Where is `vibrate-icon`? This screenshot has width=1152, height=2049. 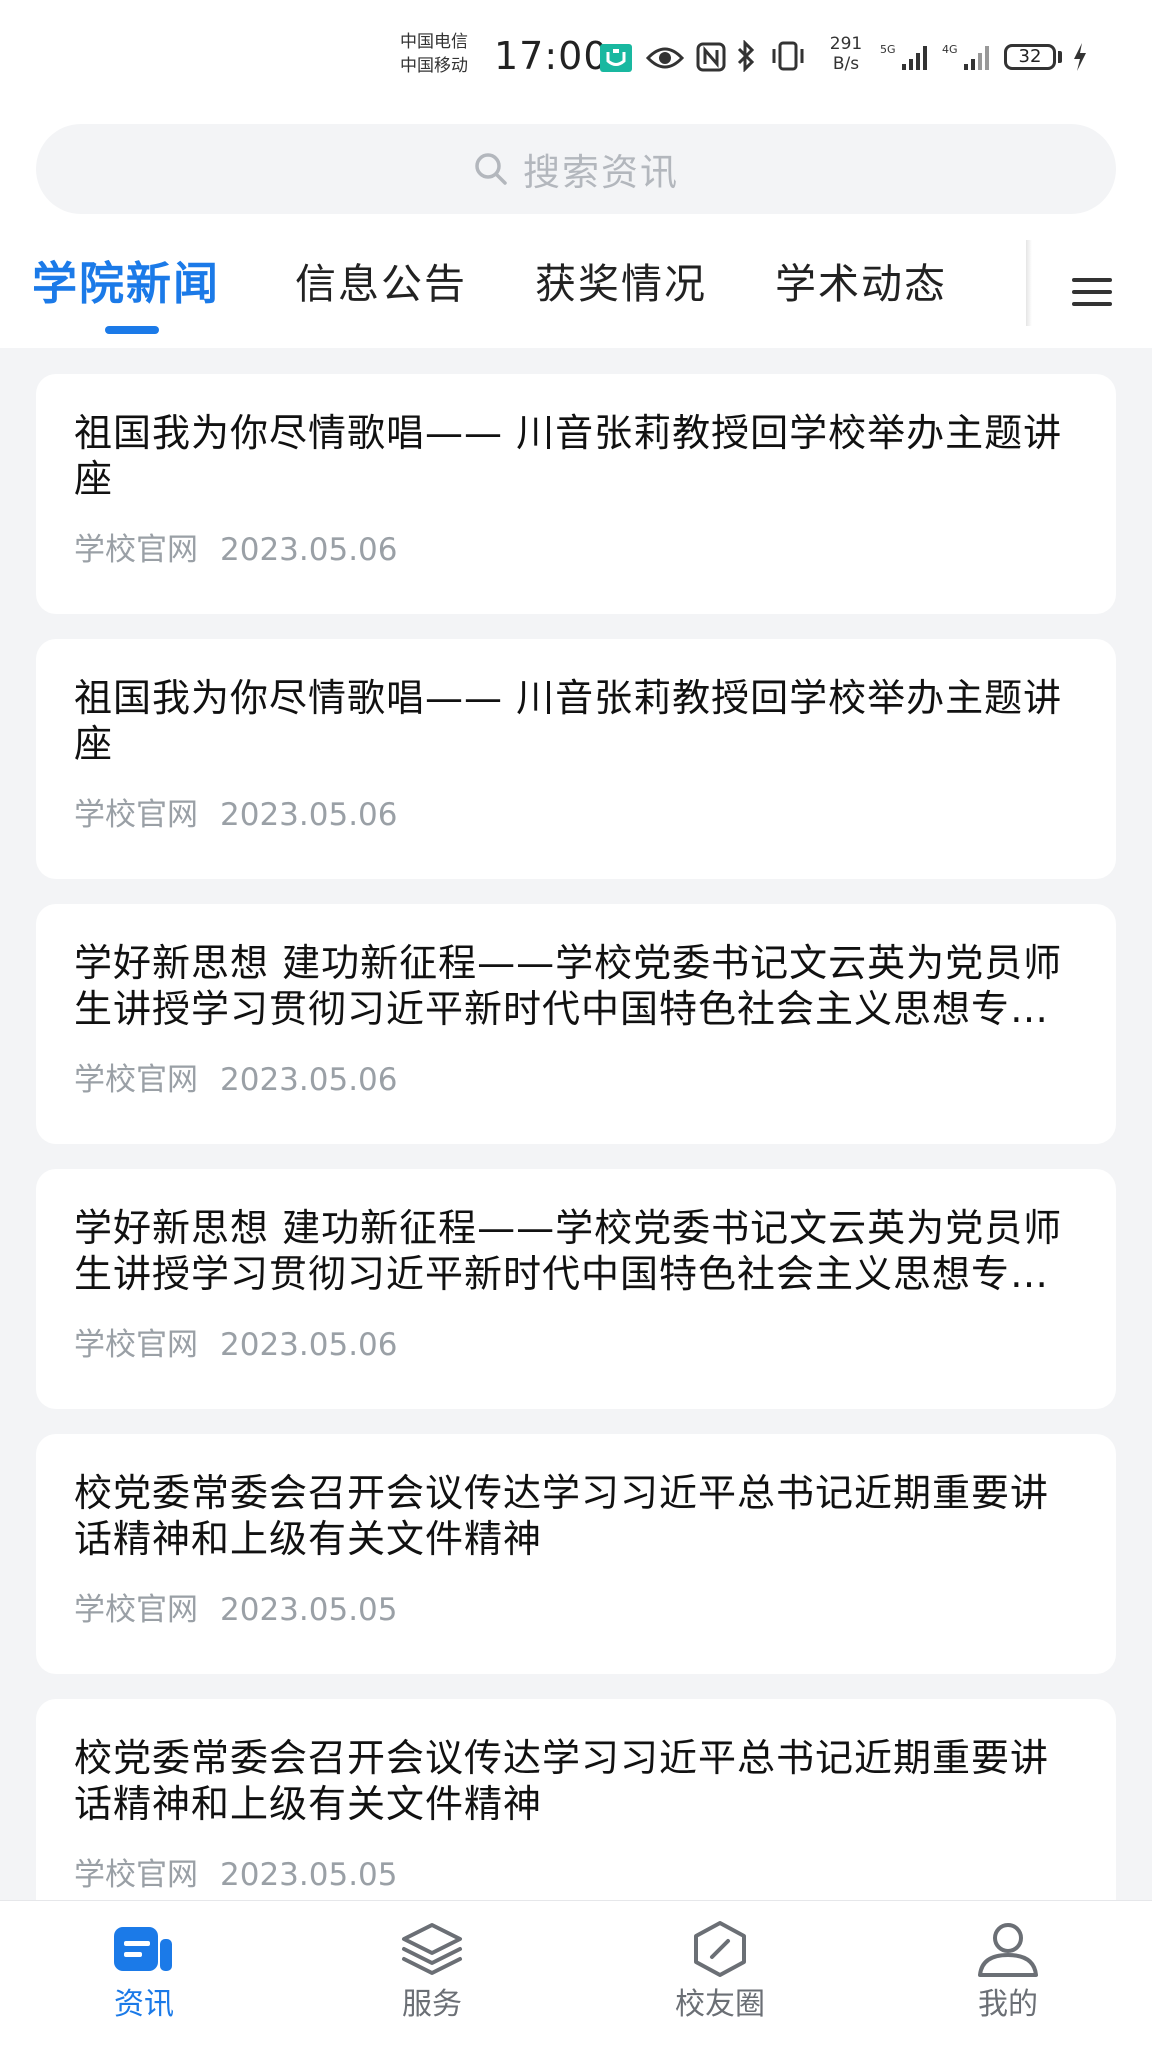
vibrate-icon is located at coordinates (788, 56).